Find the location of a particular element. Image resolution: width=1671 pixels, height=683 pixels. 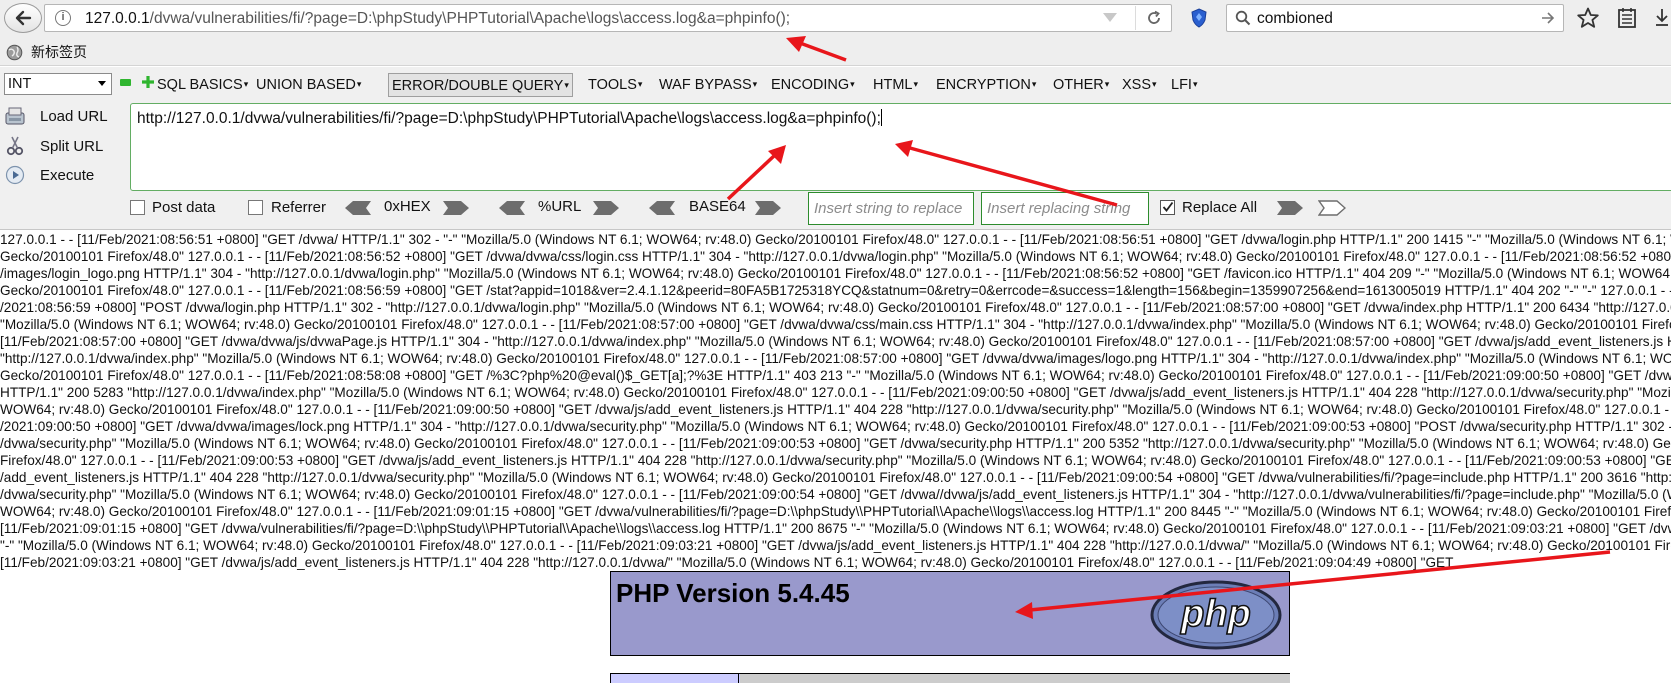

replacing-string-input: Insert replacing string is located at coordinates (1065, 208).